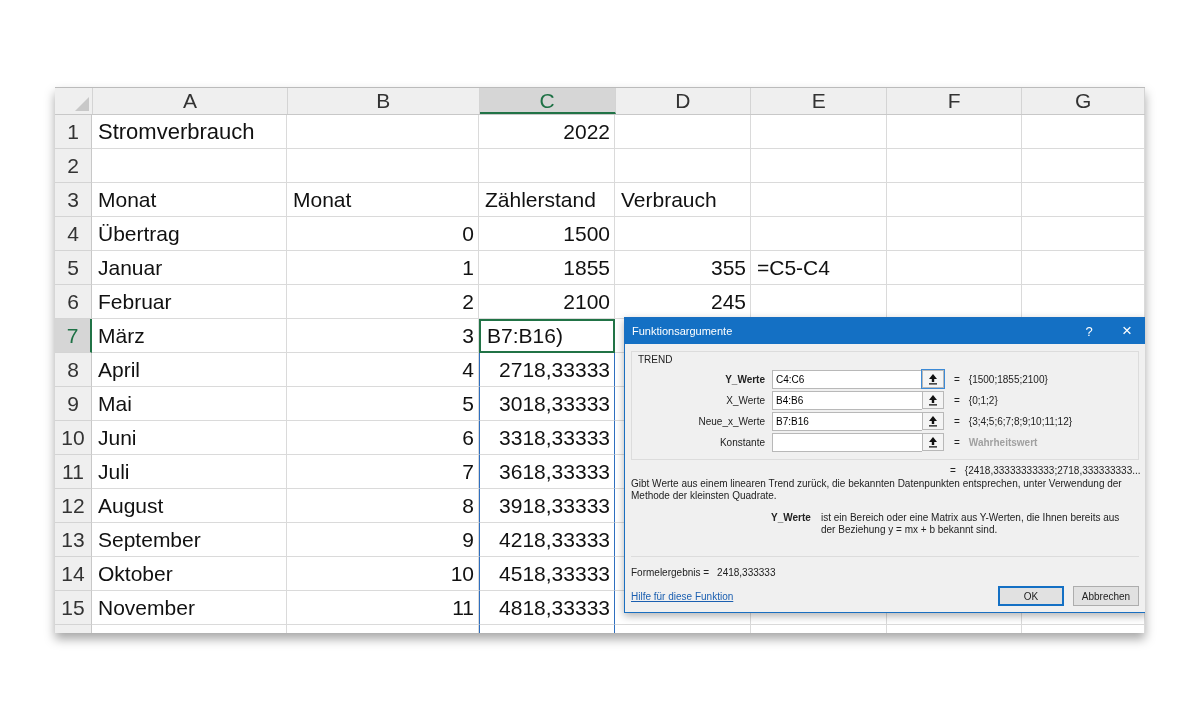 Image resolution: width=1200 pixels, height=720 pixels. Describe the element at coordinates (73, 438) in the screenshot. I see `row-header: 10` at that location.